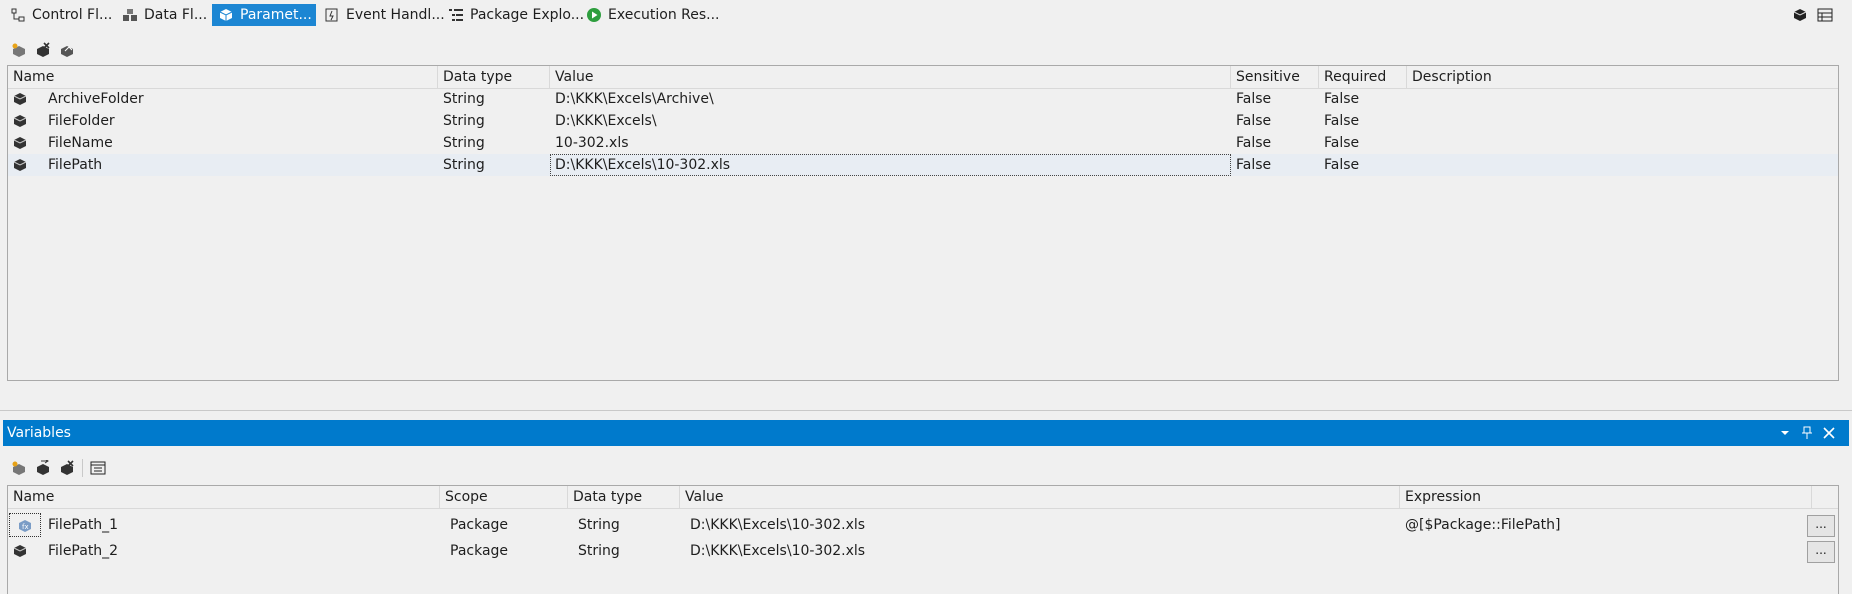 Image resolution: width=1852 pixels, height=594 pixels. Describe the element at coordinates (43, 468) in the screenshot. I see `move-variable-icon` at that location.